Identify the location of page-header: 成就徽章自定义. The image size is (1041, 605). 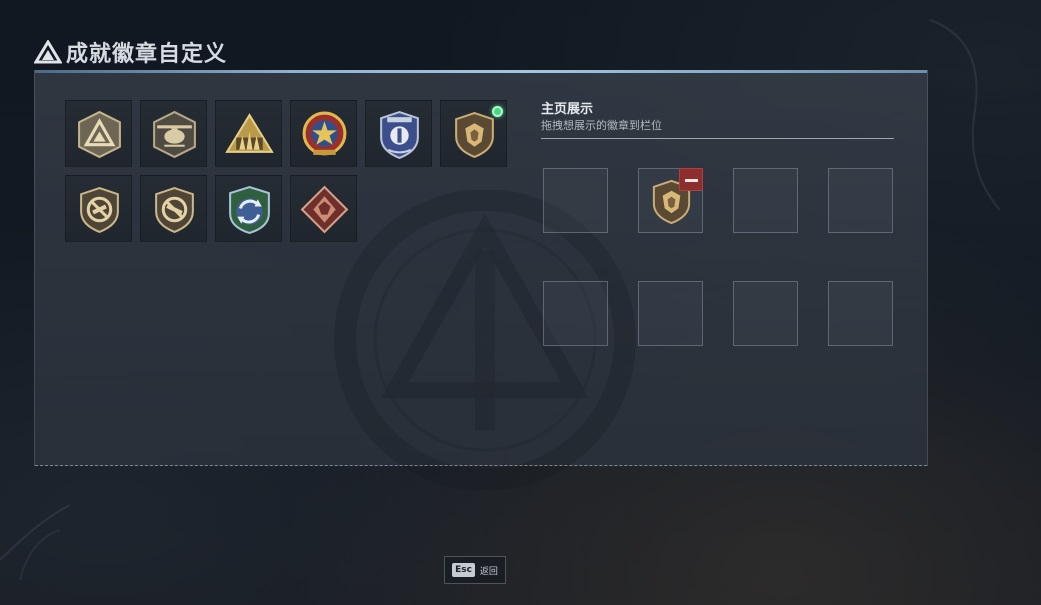
(131, 52).